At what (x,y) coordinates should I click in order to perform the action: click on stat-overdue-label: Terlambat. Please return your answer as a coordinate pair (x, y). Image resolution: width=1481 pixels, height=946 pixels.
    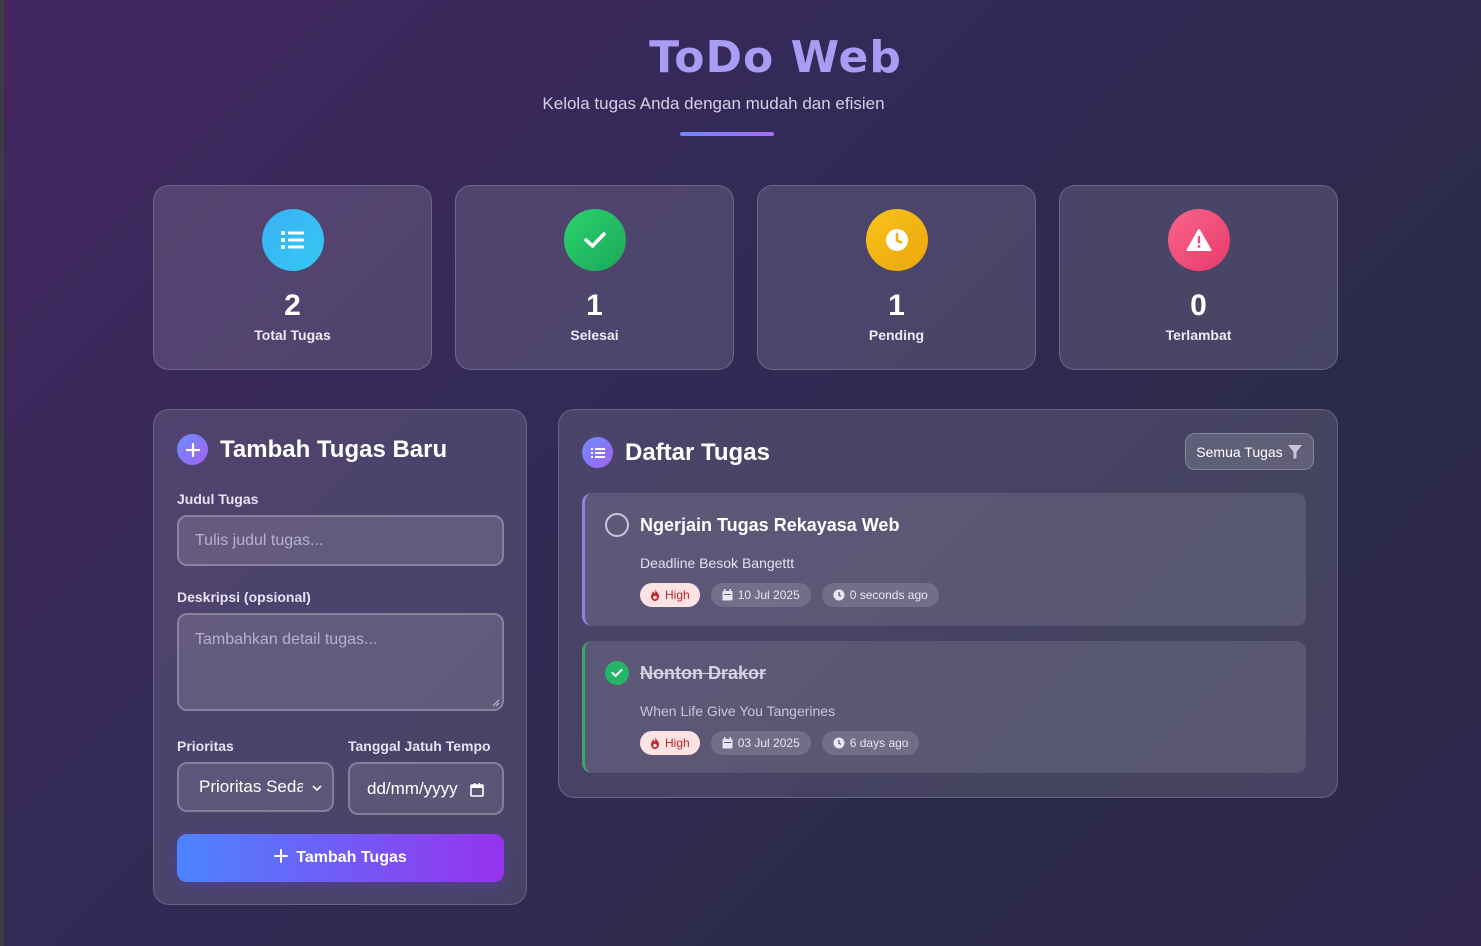
    Looking at the image, I should click on (1198, 335).